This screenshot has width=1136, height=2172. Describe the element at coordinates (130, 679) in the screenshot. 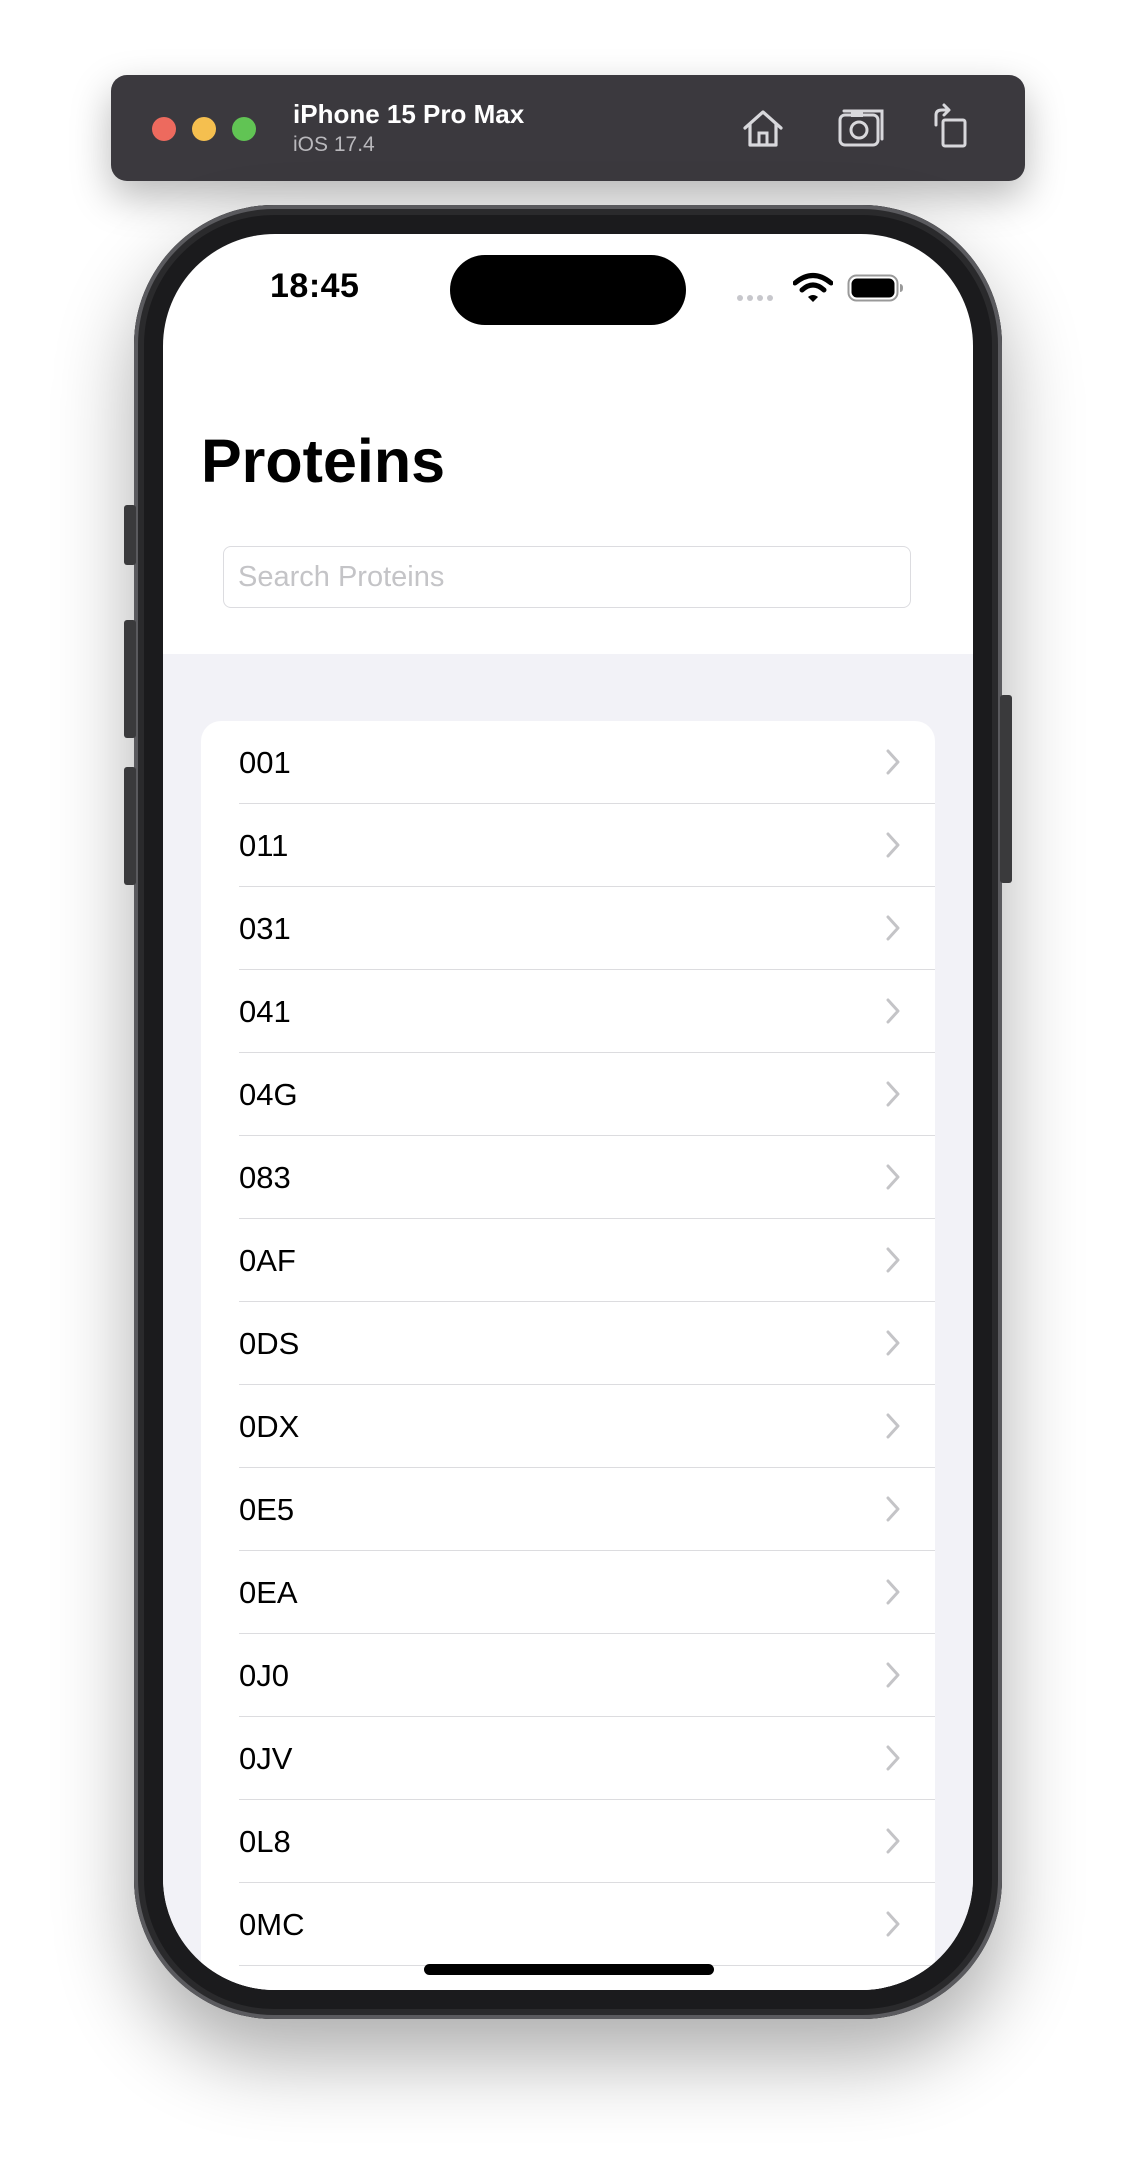

I see `volume-up-button` at that location.